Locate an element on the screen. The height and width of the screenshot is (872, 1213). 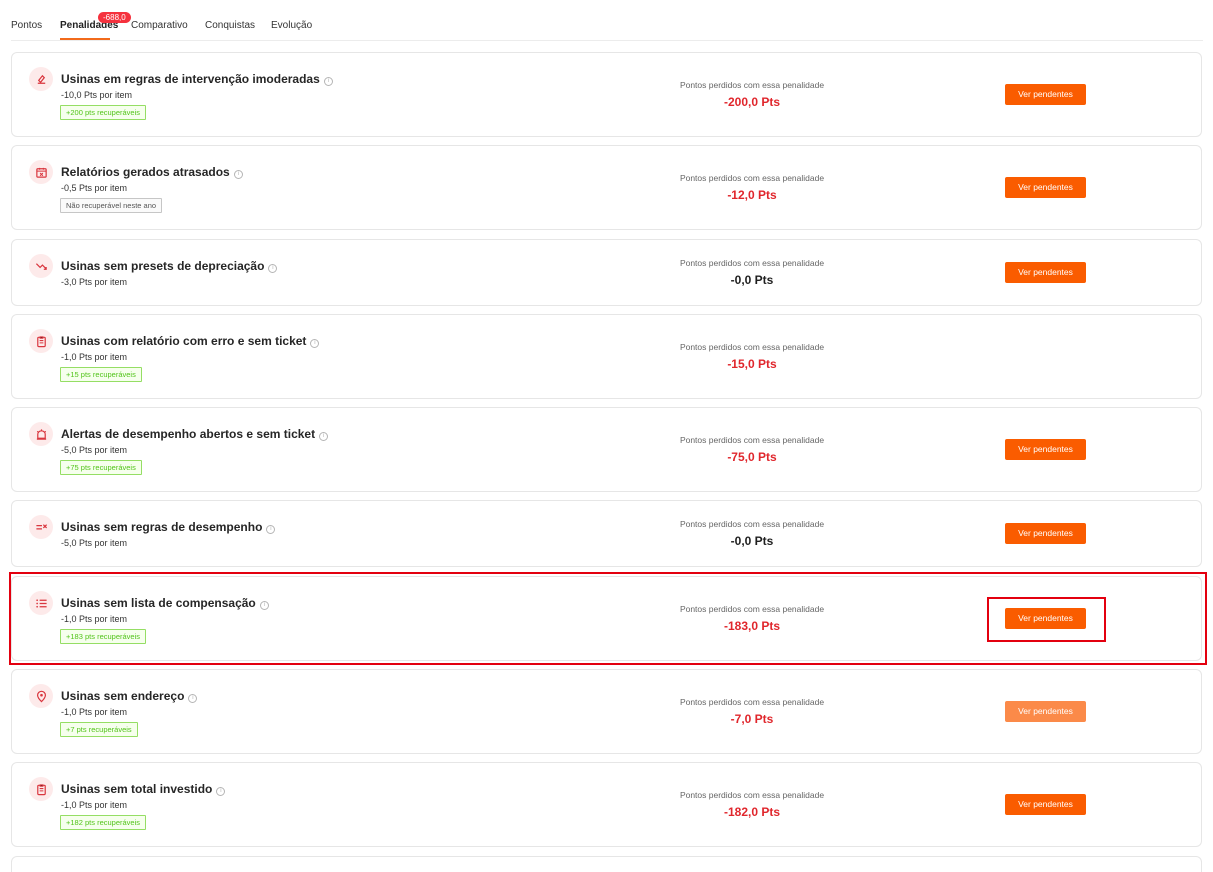
points-lost-value: -15,0 Pts is located at coordinates (752, 364).